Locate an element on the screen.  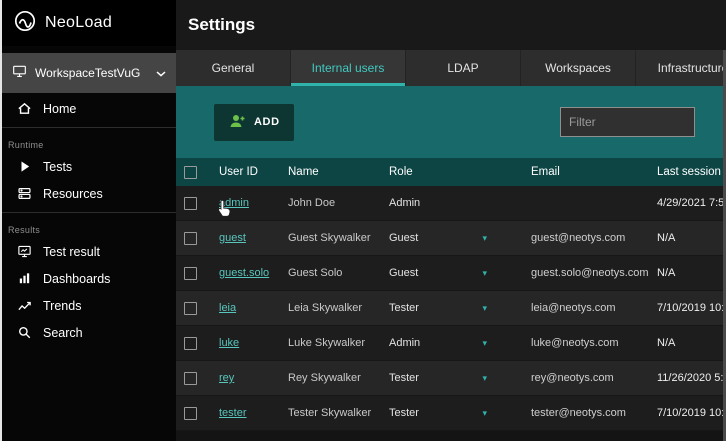
user-id-link: guest is located at coordinates (232, 238).